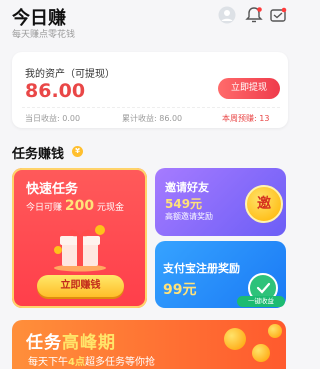  What do you see at coordinates (145, 24) in the screenshot?
I see `header: 今日赚 每天赚点零花钱` at bounding box center [145, 24].